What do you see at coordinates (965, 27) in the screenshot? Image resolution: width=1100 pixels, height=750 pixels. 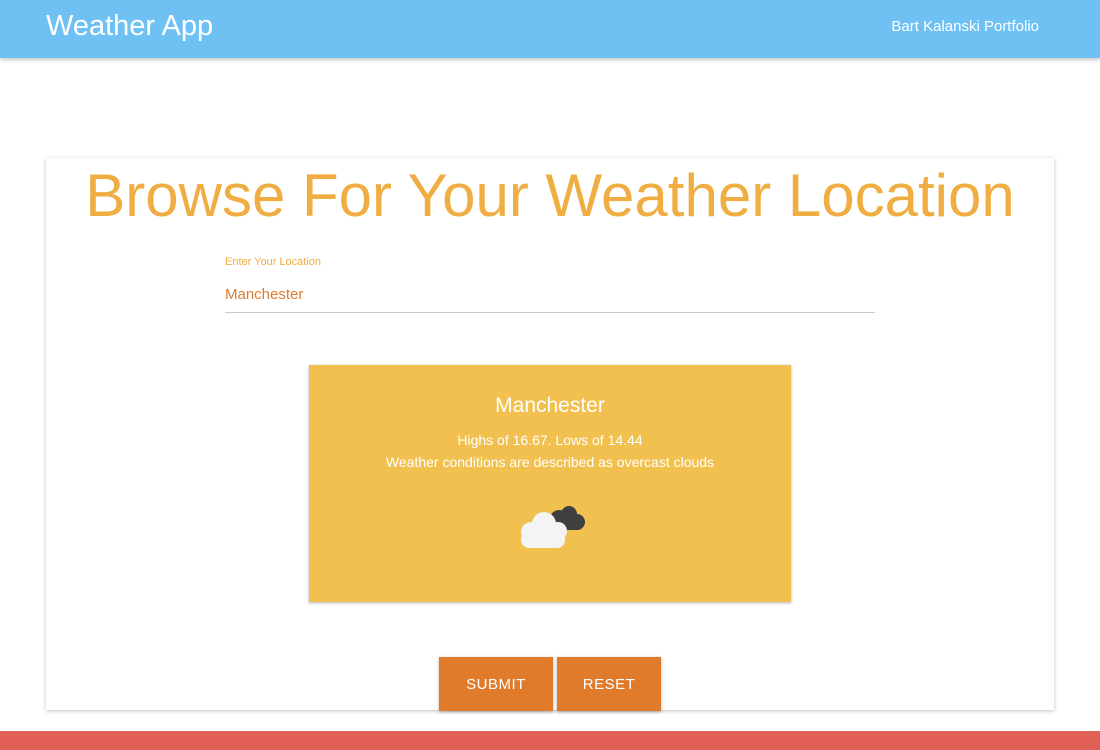 I see `portfolio-link: Bart Kalanski Portfolio` at bounding box center [965, 27].